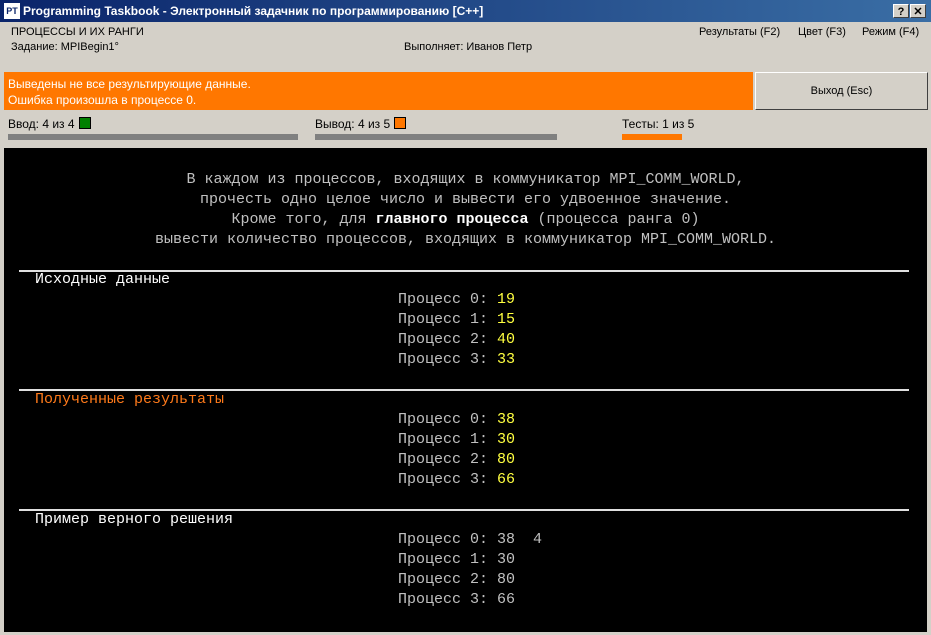 Image resolution: width=931 pixels, height=635 pixels. What do you see at coordinates (65, 47) in the screenshot?
I see `task-name: Задание: MPIBegin1°` at bounding box center [65, 47].